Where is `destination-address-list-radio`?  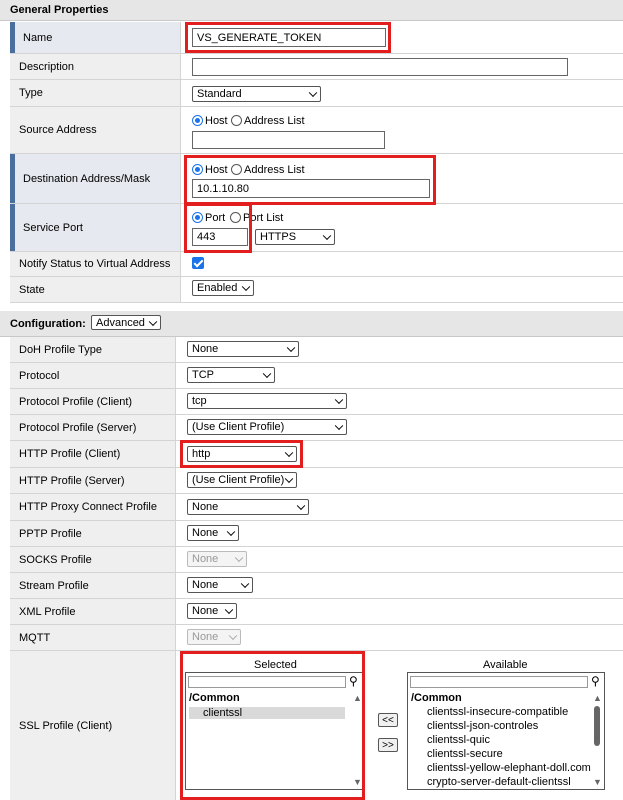 destination-address-list-radio is located at coordinates (236, 169).